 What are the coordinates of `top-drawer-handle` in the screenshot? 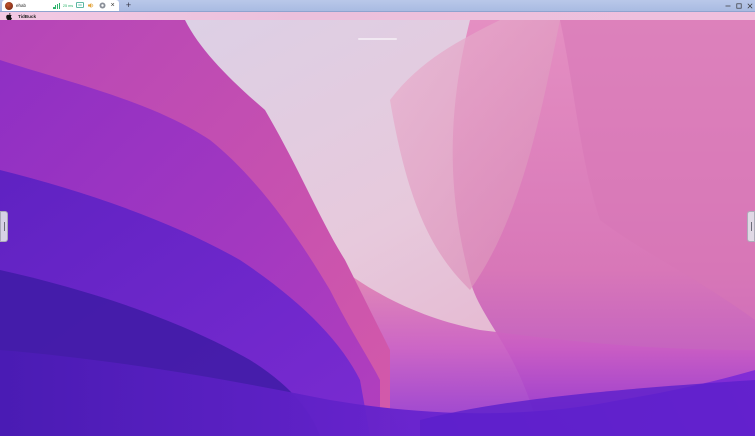 It's located at (377, 39).